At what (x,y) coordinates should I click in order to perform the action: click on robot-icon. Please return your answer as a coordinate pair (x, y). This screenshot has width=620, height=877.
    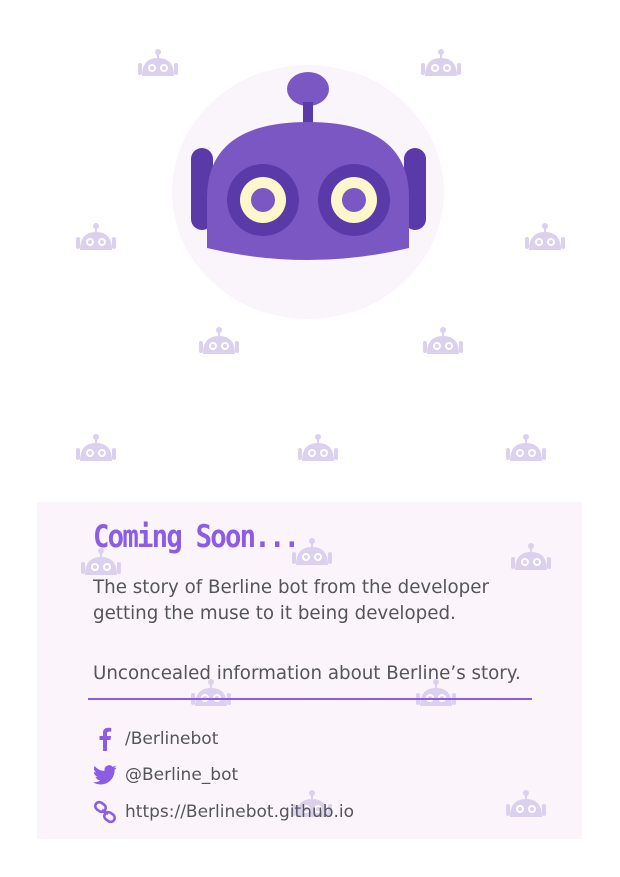
    Looking at the image, I should click on (309, 168).